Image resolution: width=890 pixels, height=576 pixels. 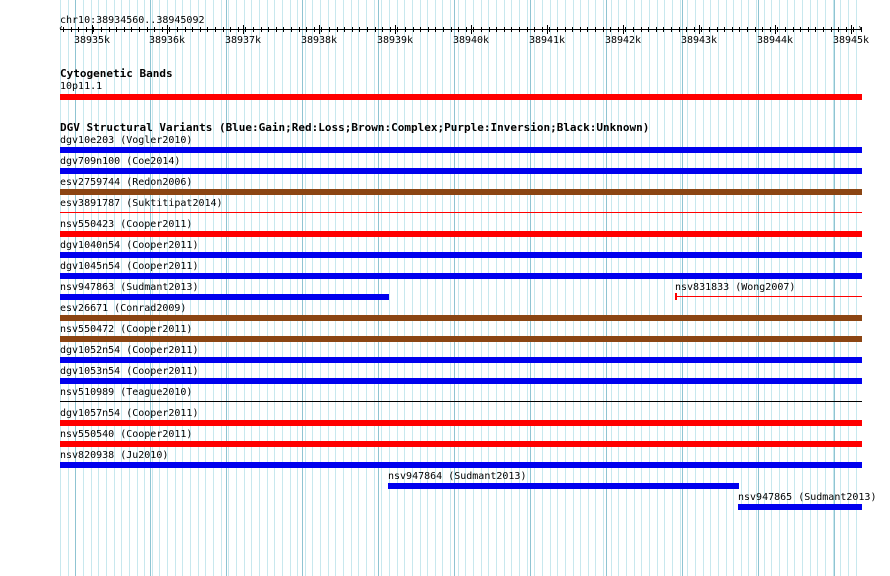 I want to click on feature-label: esv2759744 (Redon2006), so click(x=126, y=182).